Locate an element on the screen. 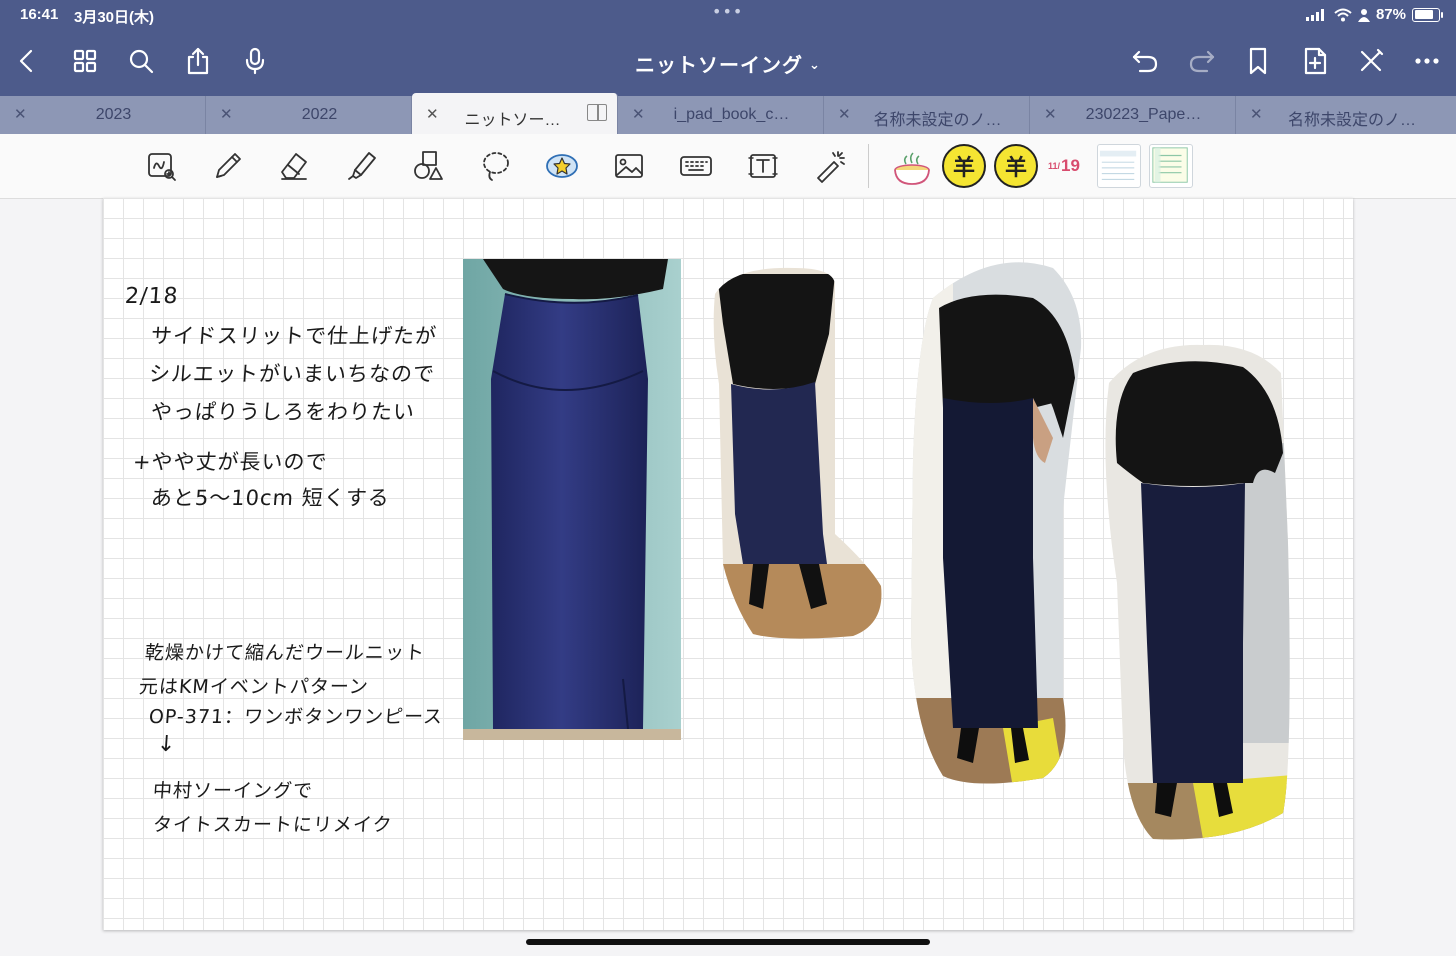  date-sticker: 11/19 is located at coordinates (1064, 166).